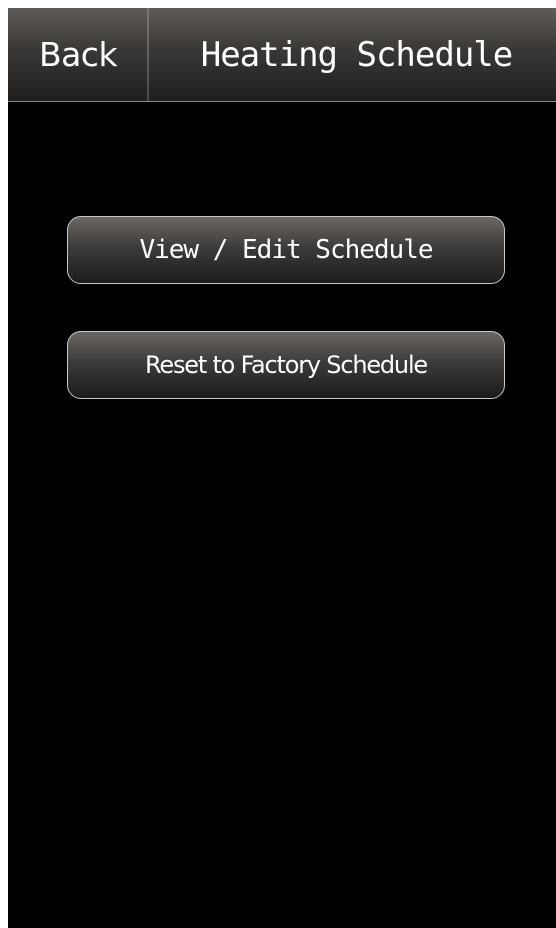 The height and width of the screenshot is (928, 556). What do you see at coordinates (357, 54) in the screenshot?
I see `page-title: Heating Schedule` at bounding box center [357, 54].